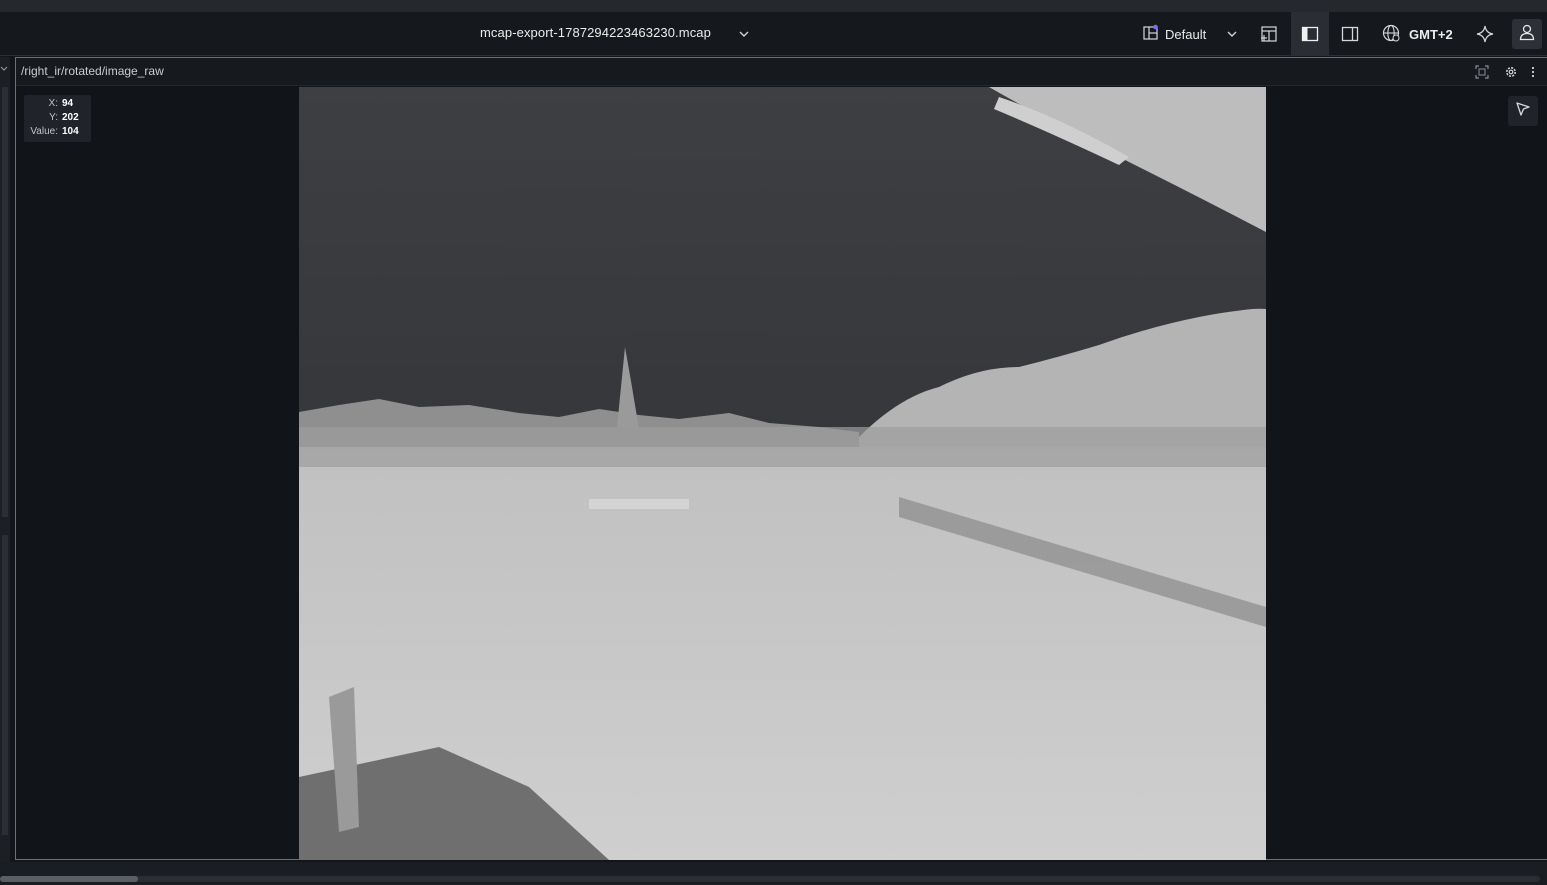  I want to click on layout-label: Default, so click(1186, 34).